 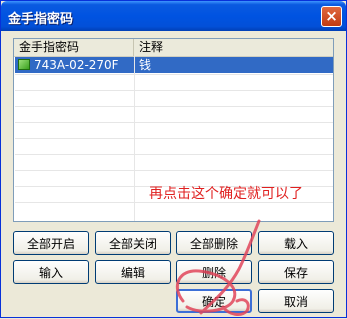 What do you see at coordinates (41, 19) in the screenshot?
I see `window-title: 金手指密码` at bounding box center [41, 19].